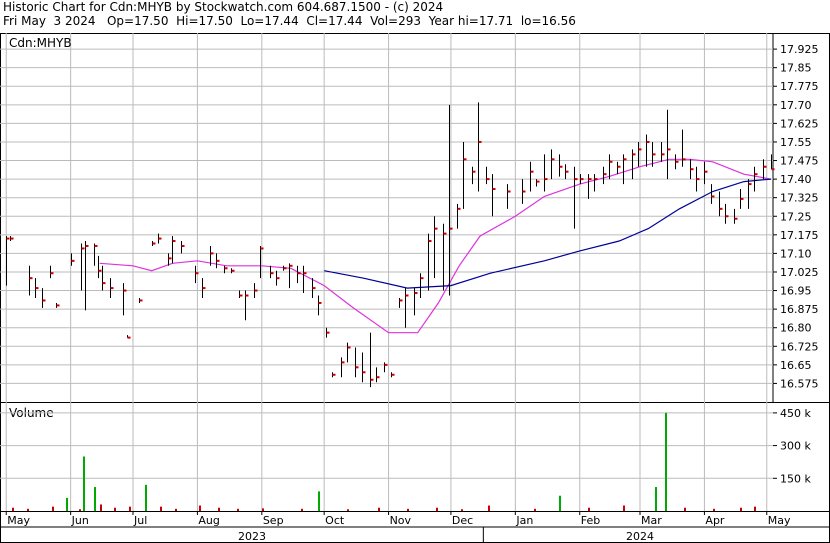  Describe the element at coordinates (799, 49) in the screenshot. I see `price-tick-label: 17.925` at that location.